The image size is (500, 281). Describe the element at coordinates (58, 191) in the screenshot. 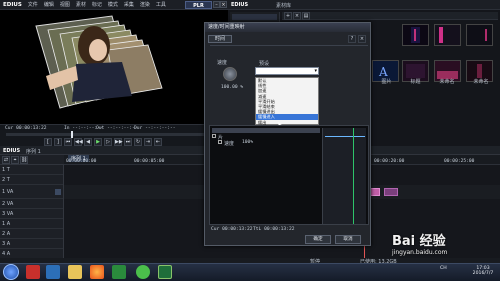

I see `track-lock-icon` at that location.